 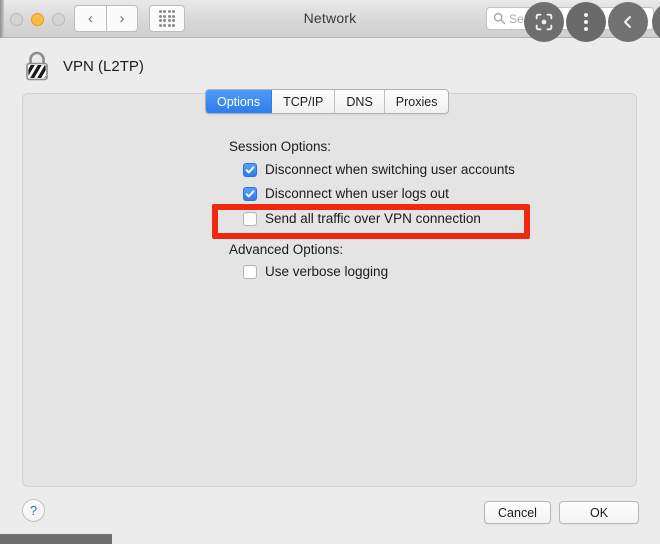 What do you see at coordinates (280, 146) in the screenshot?
I see `session-options-label: Session Options:` at bounding box center [280, 146].